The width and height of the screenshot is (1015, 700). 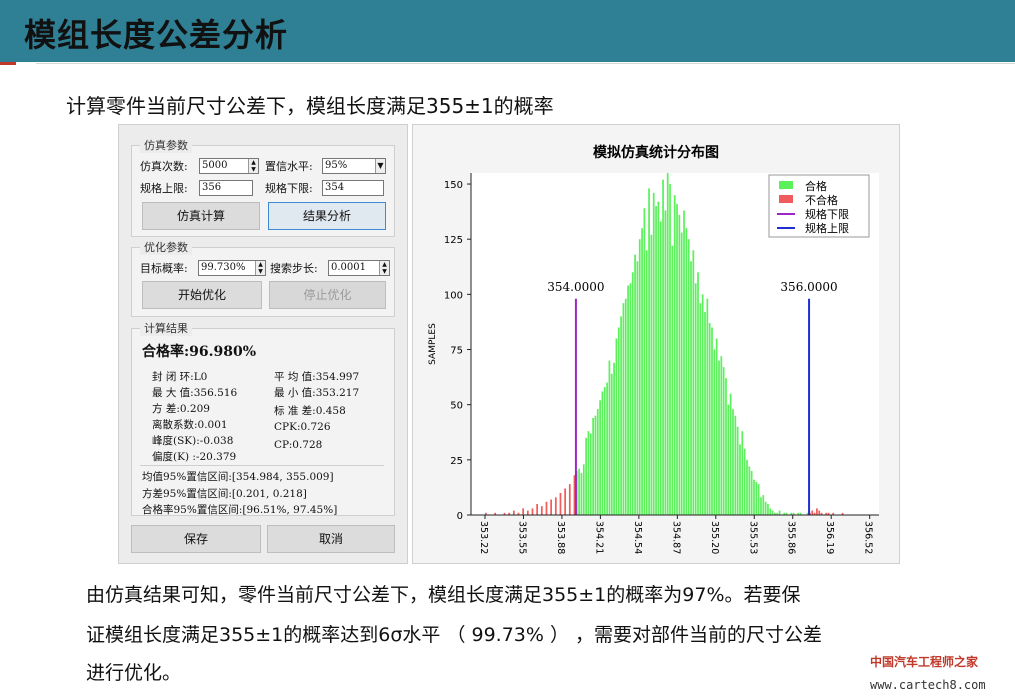 What do you see at coordinates (483, 537) in the screenshot?
I see `x-tick-label: 353.22` at bounding box center [483, 537].